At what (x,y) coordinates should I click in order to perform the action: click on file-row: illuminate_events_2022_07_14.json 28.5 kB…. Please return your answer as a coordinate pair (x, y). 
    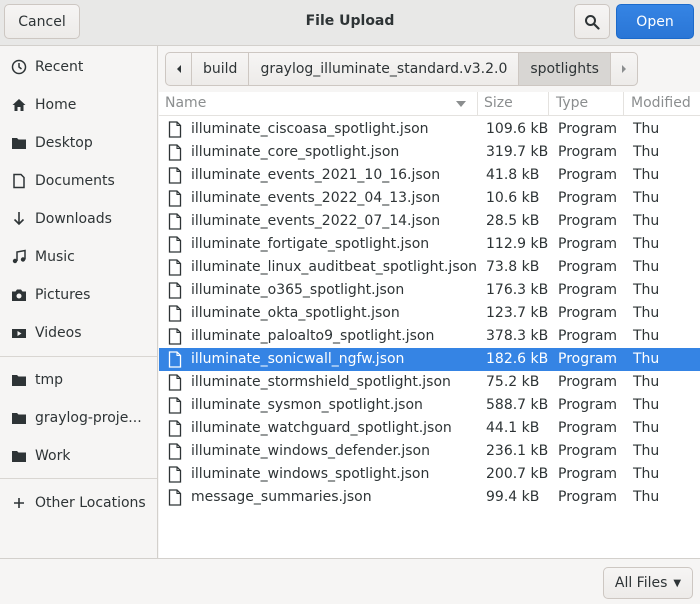
    Looking at the image, I should click on (429, 221).